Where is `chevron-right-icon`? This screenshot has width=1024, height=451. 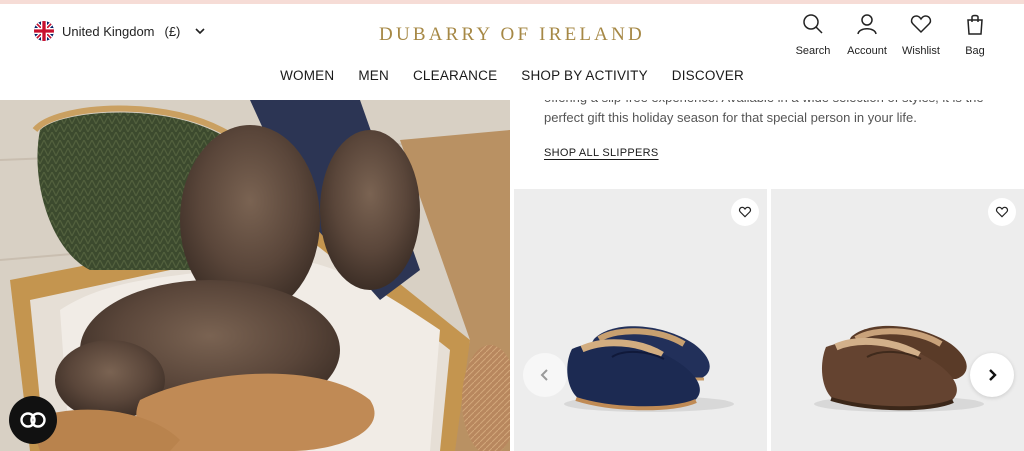 chevron-right-icon is located at coordinates (993, 375).